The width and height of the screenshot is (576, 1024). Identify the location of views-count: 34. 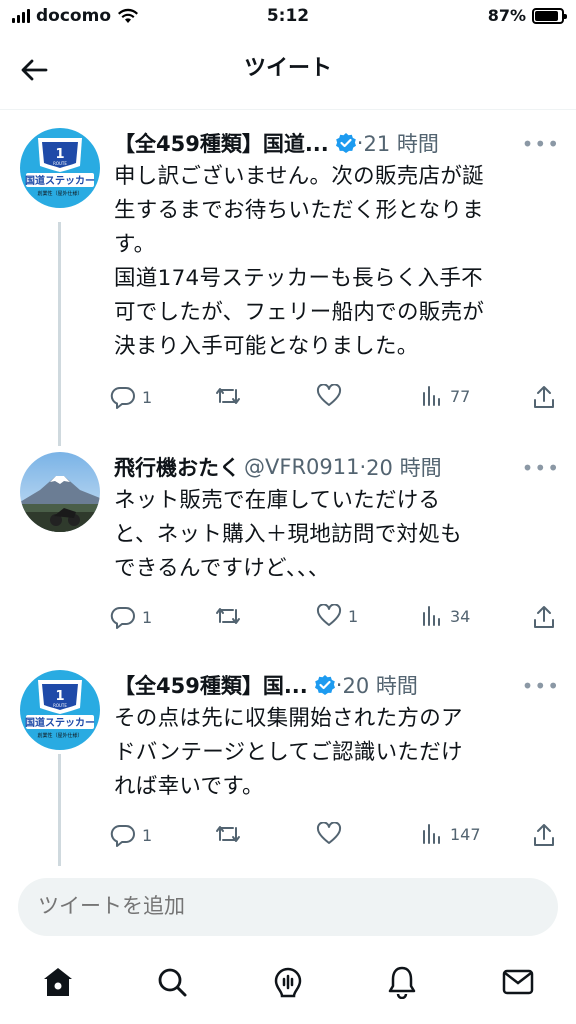
(460, 616).